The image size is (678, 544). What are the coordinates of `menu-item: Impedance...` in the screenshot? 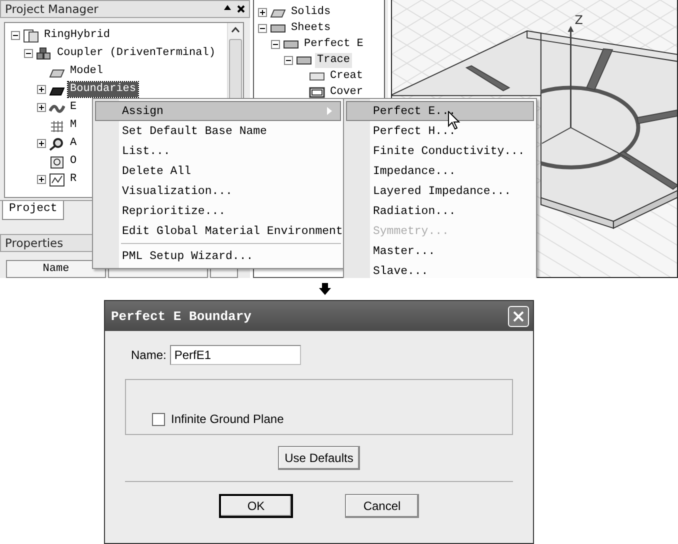 It's located at (440, 171).